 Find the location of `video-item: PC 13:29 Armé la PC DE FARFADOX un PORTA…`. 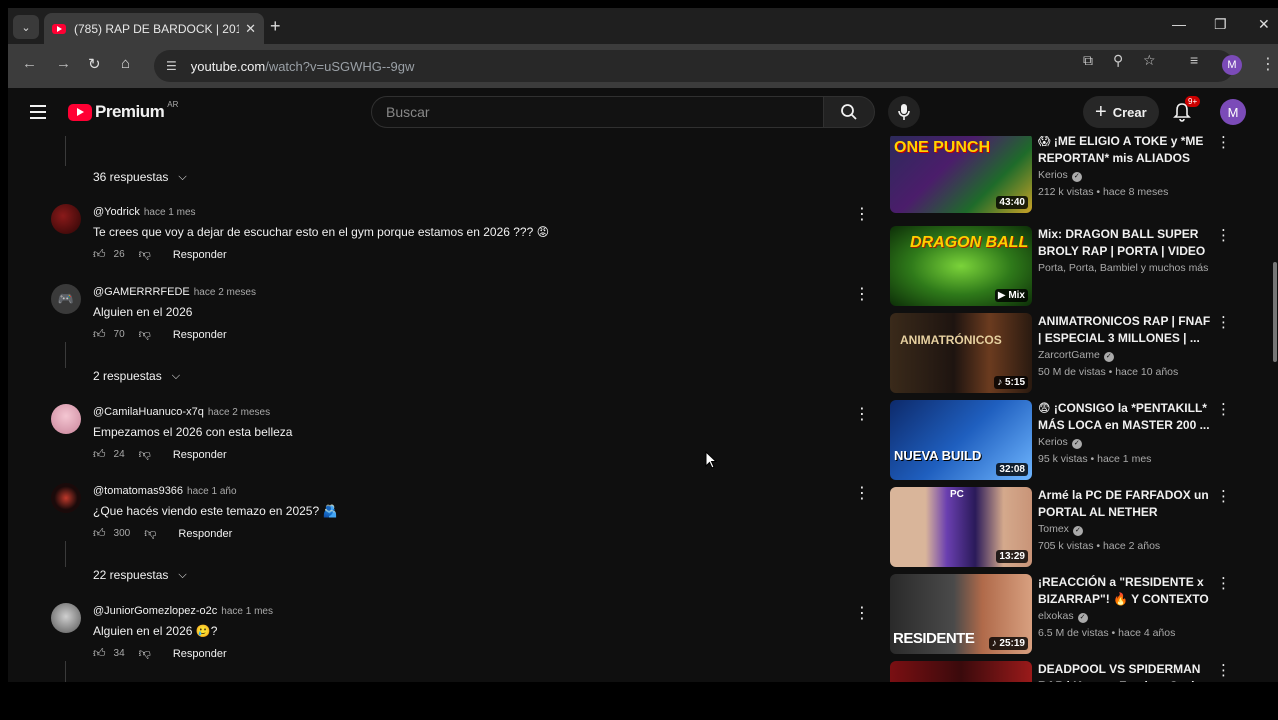

video-item: PC 13:29 Armé la PC DE FARFADOX un PORTA… is located at coordinates (1075, 527).